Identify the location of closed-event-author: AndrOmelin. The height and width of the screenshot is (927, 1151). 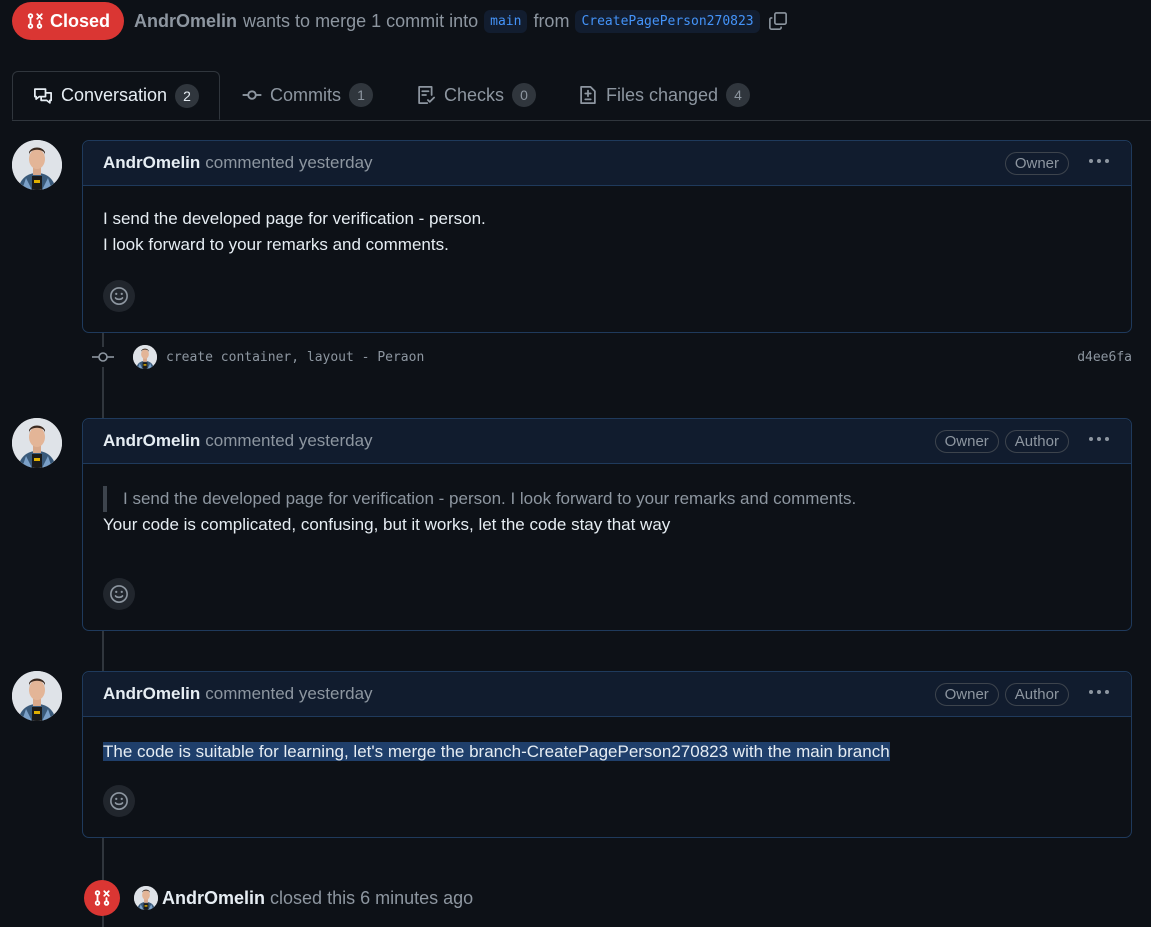
(213, 898).